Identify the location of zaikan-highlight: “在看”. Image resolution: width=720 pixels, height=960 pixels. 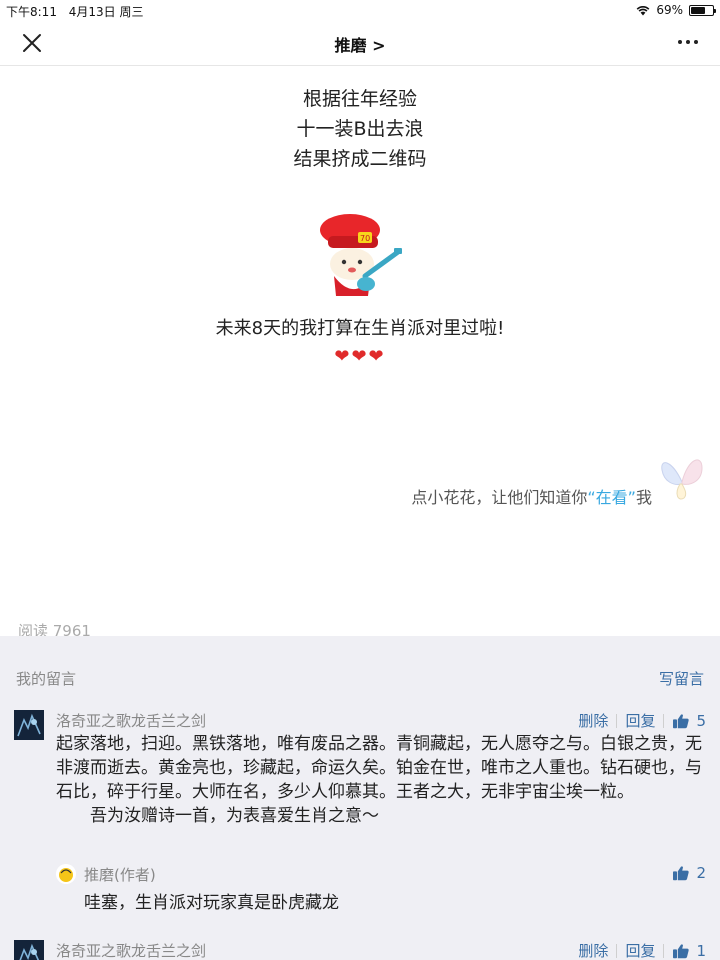
(611, 497).